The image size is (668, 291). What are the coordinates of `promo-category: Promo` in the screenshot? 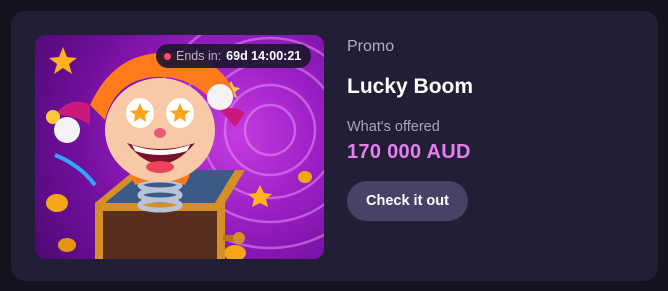 It's located at (371, 46).